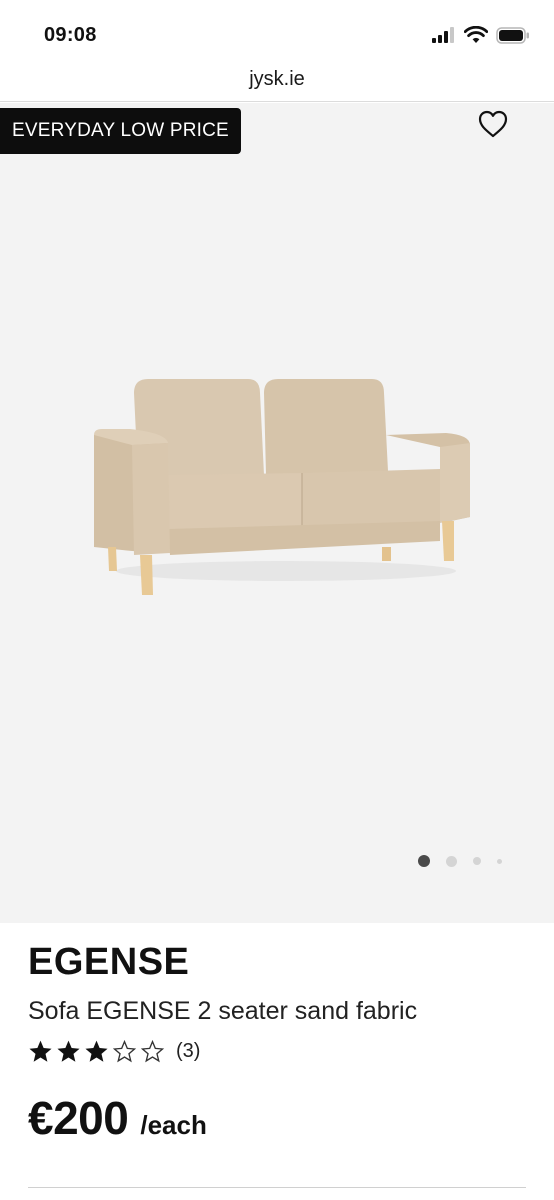 The height and width of the screenshot is (1200, 554). What do you see at coordinates (513, 37) in the screenshot?
I see `battery-icon` at bounding box center [513, 37].